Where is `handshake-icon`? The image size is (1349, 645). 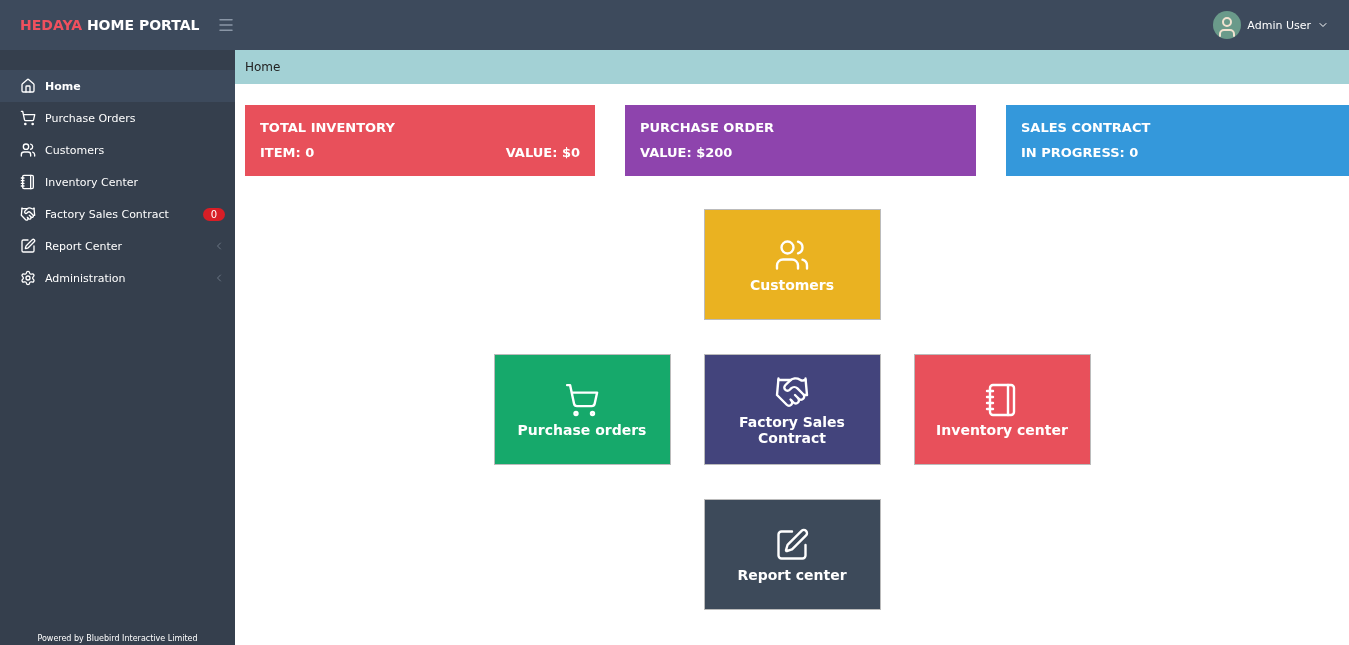
handshake-icon is located at coordinates (28, 214).